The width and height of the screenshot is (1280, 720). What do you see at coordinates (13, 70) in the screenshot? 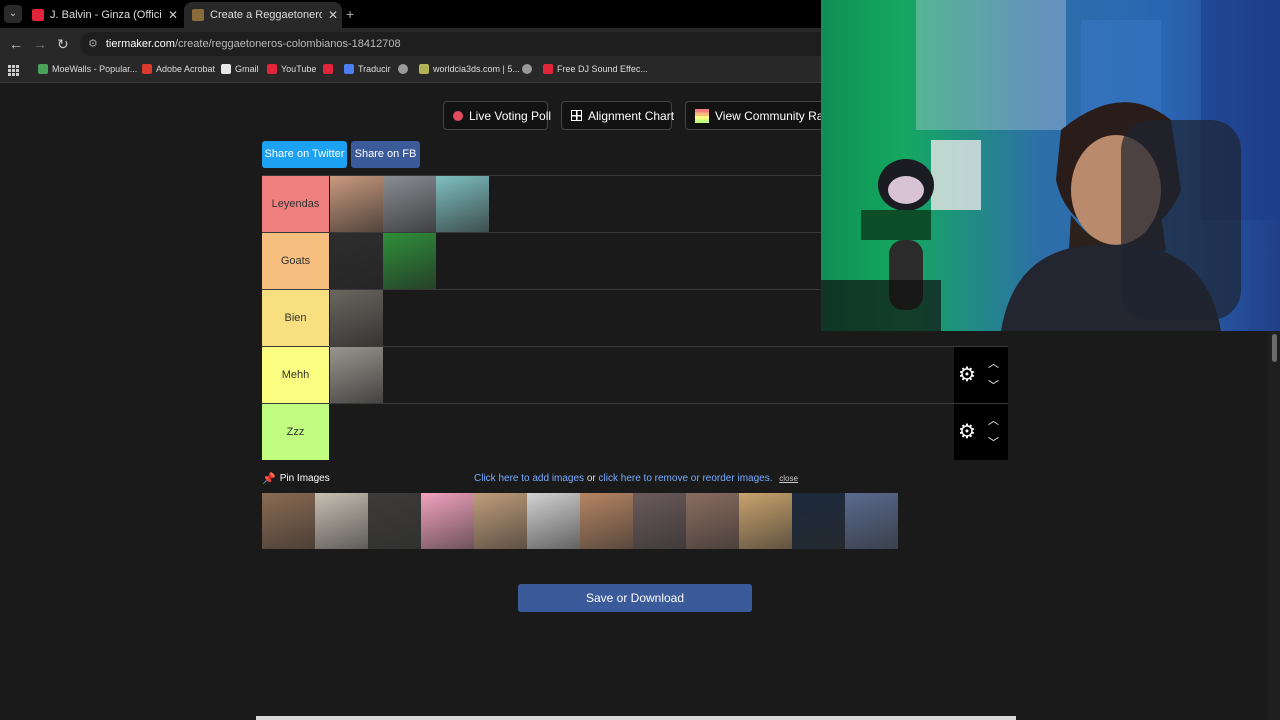
I see `apps-grid-icon` at bounding box center [13, 70].